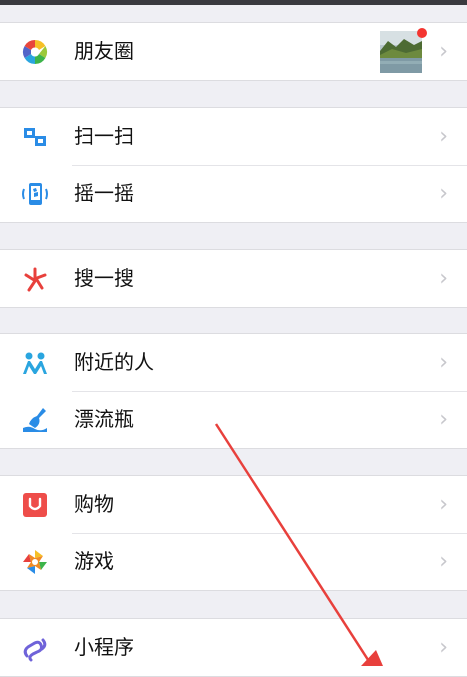  What do you see at coordinates (35, 562) in the screenshot?
I see `games-icon` at bounding box center [35, 562].